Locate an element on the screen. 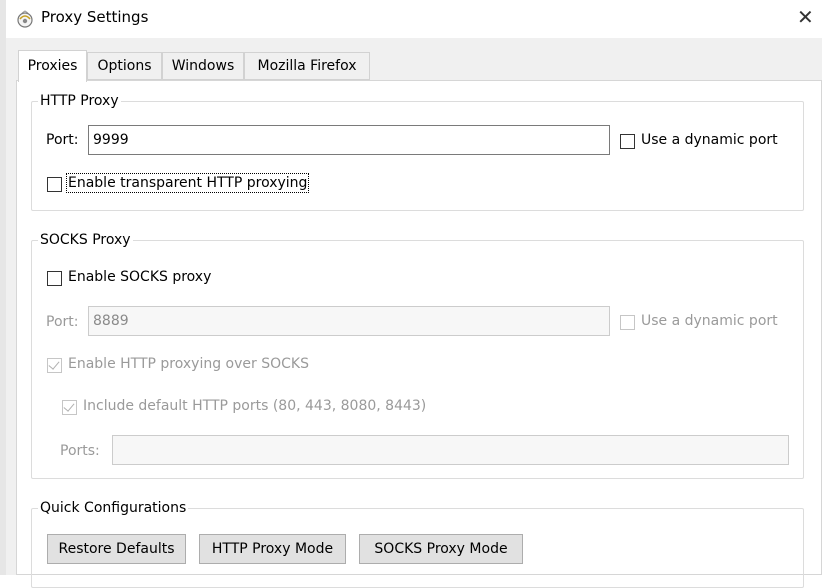  tab-options: Options is located at coordinates (124, 66).